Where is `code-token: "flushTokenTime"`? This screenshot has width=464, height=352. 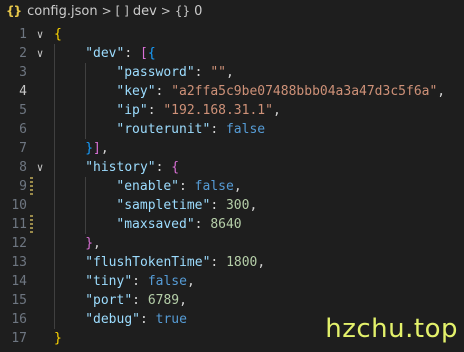 code-token: "flushTokenTime" is located at coordinates (148, 262).